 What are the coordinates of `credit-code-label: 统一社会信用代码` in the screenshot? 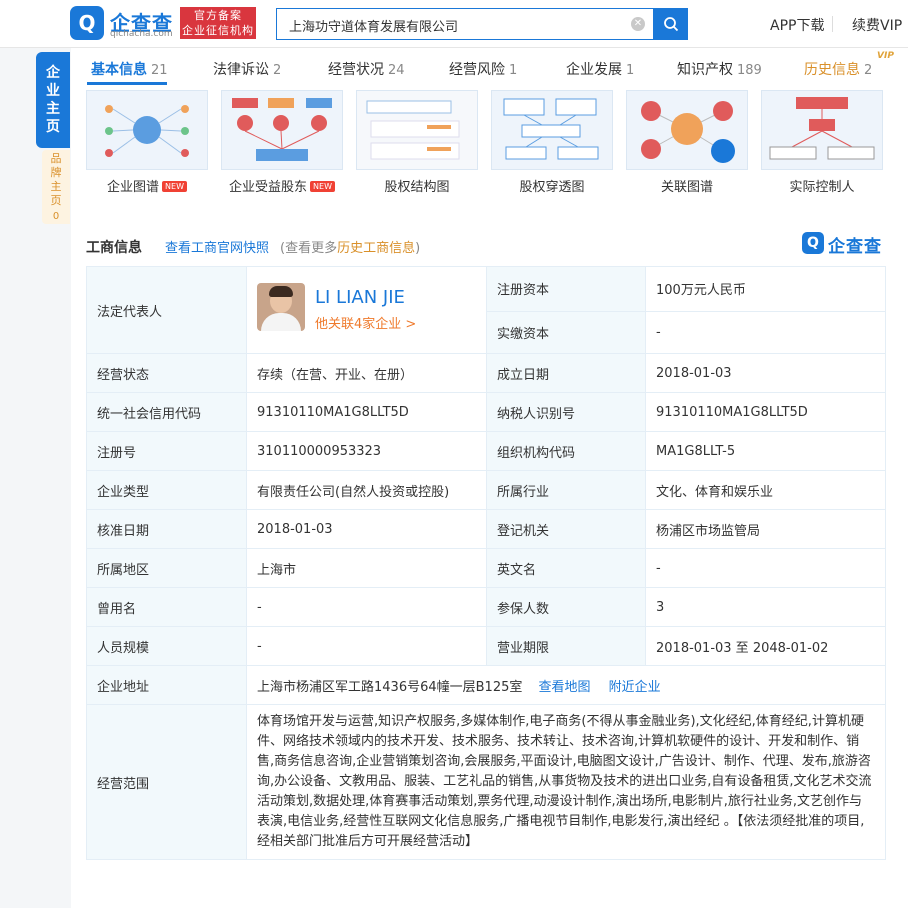 It's located at (166, 412).